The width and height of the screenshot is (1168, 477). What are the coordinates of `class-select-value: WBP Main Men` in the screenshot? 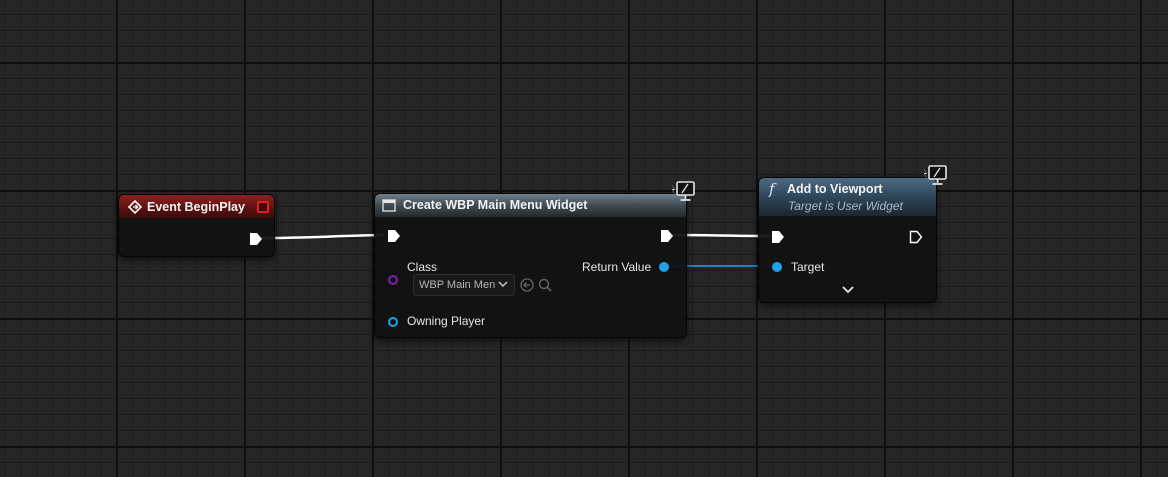 It's located at (457, 285).